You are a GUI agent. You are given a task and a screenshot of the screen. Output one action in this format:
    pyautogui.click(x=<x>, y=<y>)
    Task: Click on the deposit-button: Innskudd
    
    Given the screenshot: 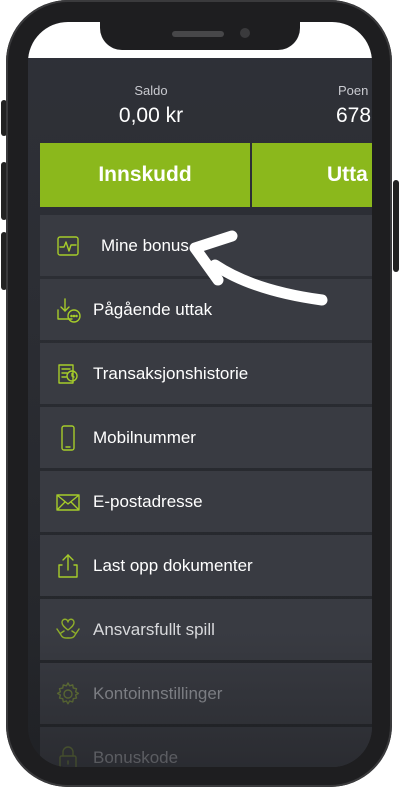 What is the action you would take?
    pyautogui.click(x=145, y=175)
    